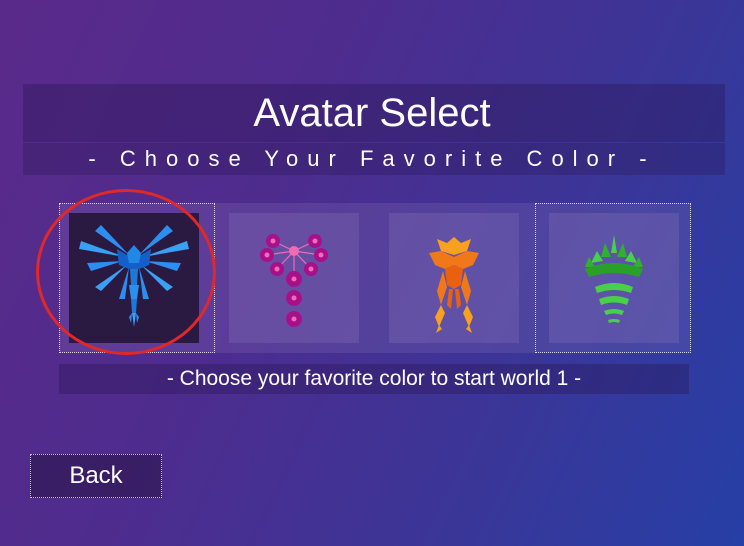  What do you see at coordinates (372, 158) in the screenshot?
I see `page-subtitle: - Choose Your Favorite Color -` at bounding box center [372, 158].